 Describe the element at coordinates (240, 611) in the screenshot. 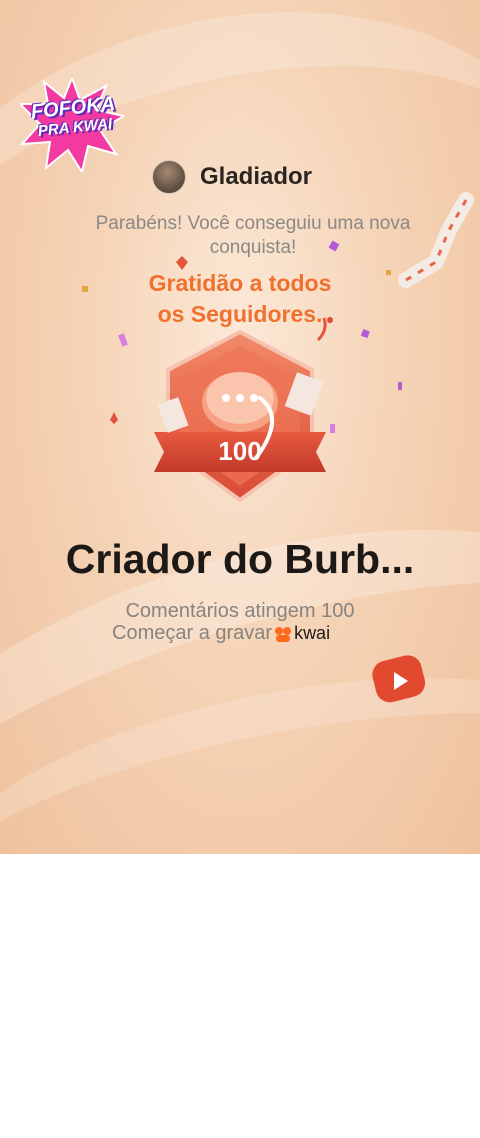

I see `achievement-description: Comentários atingem 100` at that location.